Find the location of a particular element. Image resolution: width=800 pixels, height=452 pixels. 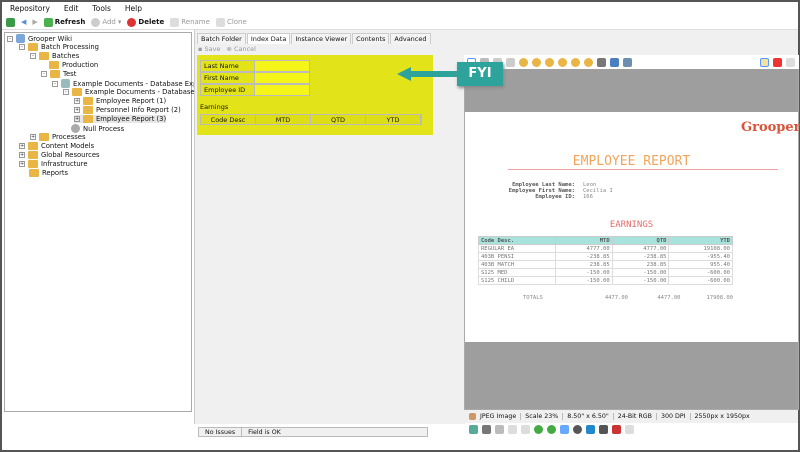

table-row: 403B MATCH 238.85 238.85 955.40 is located at coordinates (605, 264).